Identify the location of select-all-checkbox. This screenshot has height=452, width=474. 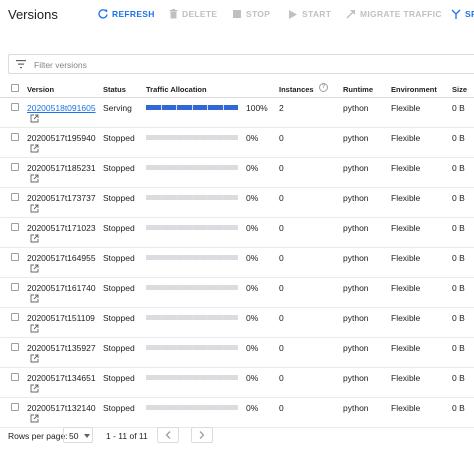
(15, 88).